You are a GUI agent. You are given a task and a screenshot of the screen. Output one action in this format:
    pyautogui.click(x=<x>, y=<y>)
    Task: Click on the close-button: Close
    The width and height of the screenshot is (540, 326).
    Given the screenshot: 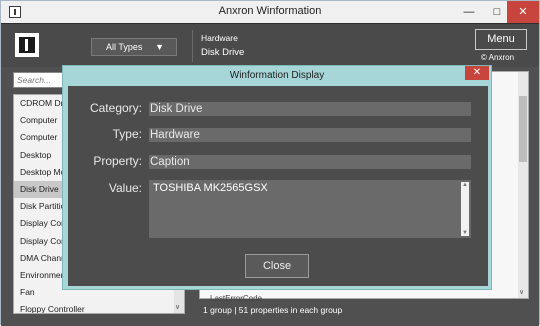 What is the action you would take?
    pyautogui.click(x=277, y=266)
    